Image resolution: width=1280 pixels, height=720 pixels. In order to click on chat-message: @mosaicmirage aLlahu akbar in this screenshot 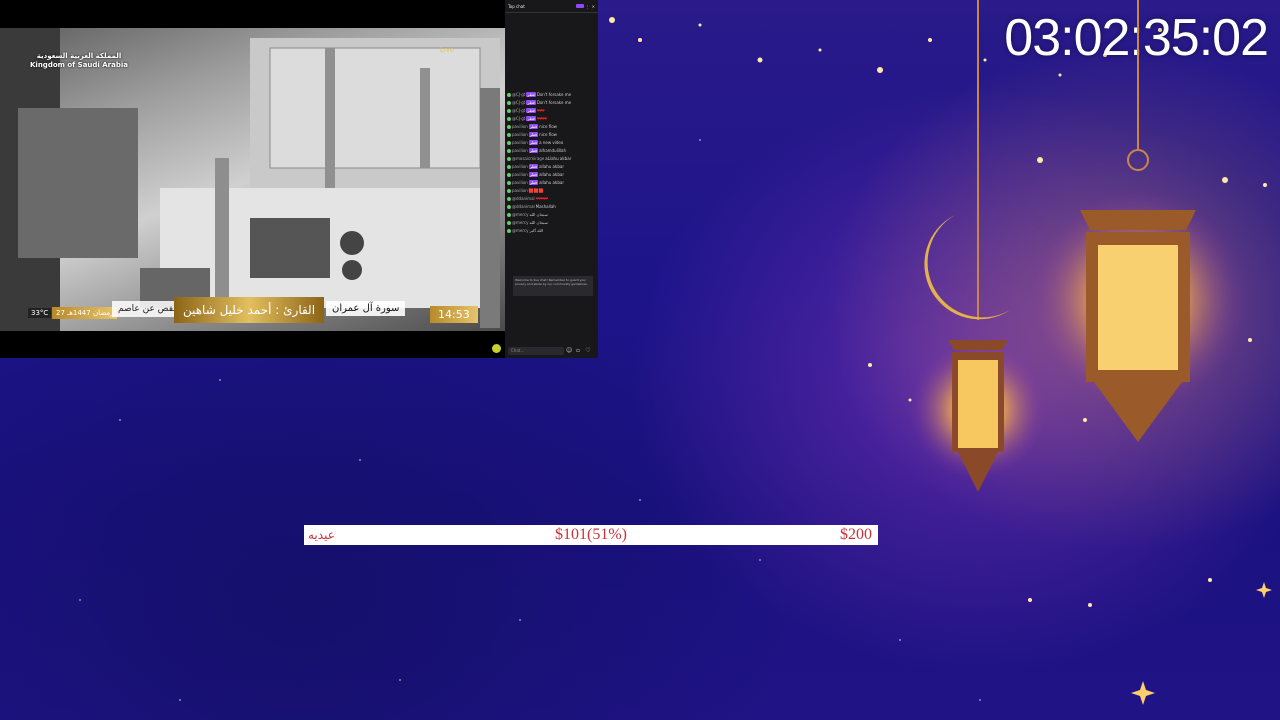, I will do `click(551, 158)`.